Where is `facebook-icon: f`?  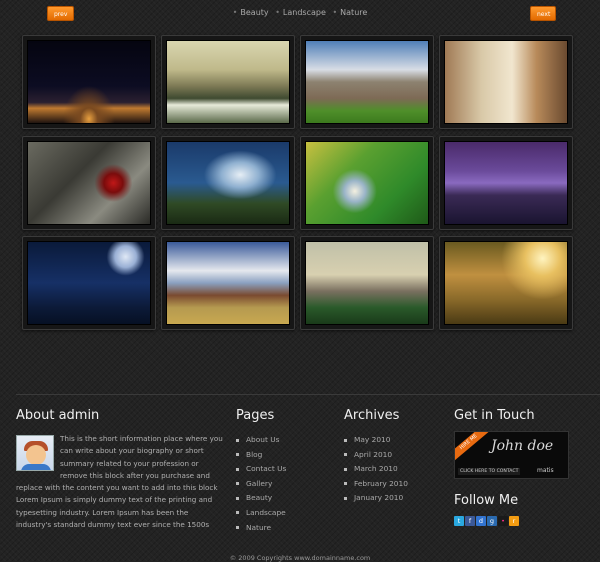 facebook-icon: f is located at coordinates (470, 521).